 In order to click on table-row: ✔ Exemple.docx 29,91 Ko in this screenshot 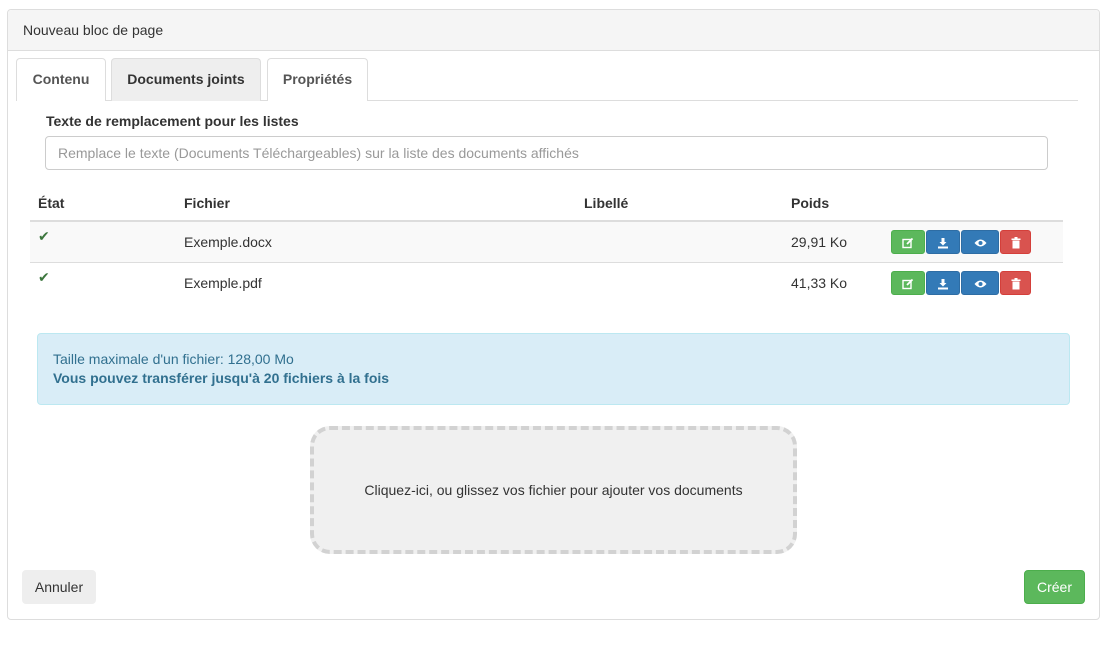, I will do `click(546, 241)`.